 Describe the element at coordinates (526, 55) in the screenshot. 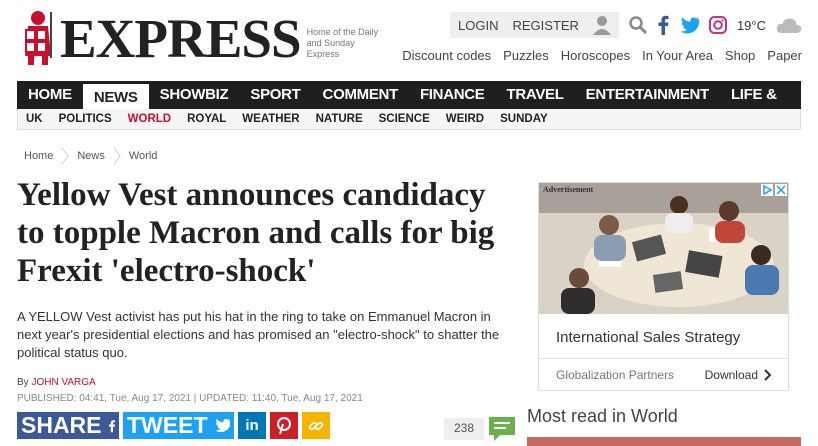

I see `link-puzzles: Puzzles` at that location.